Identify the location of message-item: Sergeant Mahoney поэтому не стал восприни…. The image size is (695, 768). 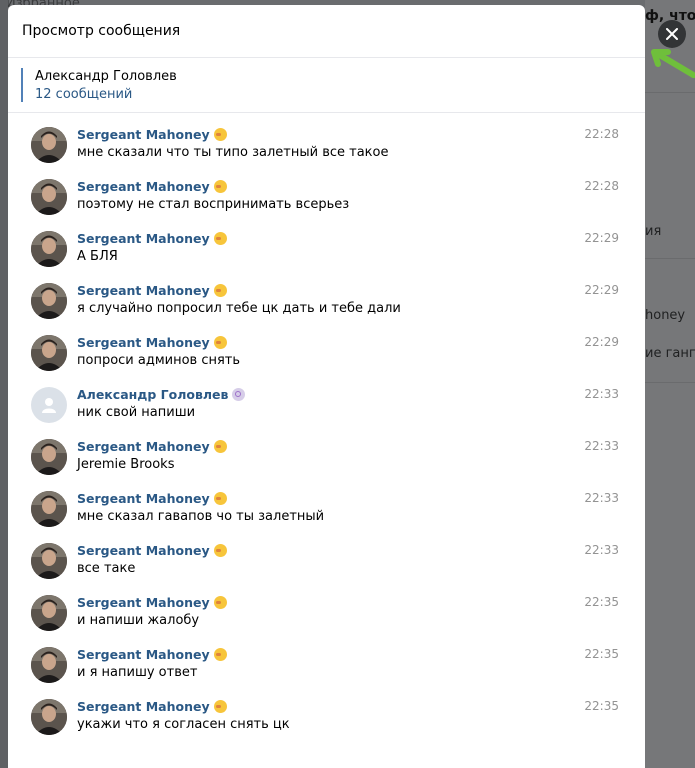
(326, 193).